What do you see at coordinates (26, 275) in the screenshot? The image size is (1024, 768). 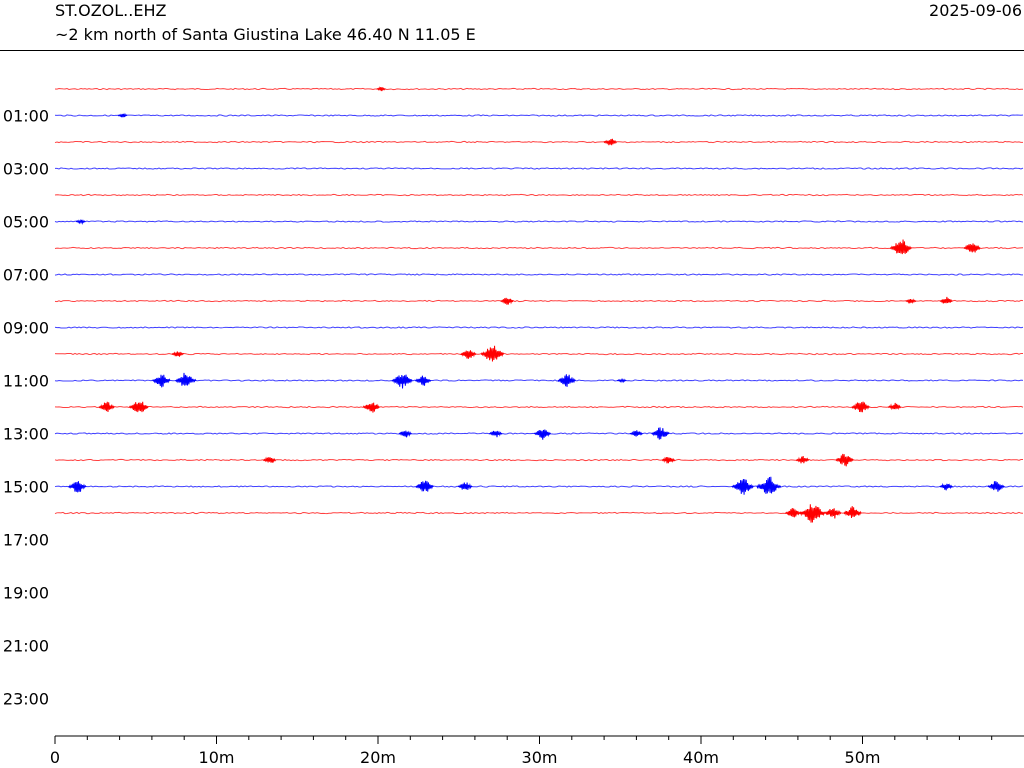 I see `y-tick-label: 07:00` at bounding box center [26, 275].